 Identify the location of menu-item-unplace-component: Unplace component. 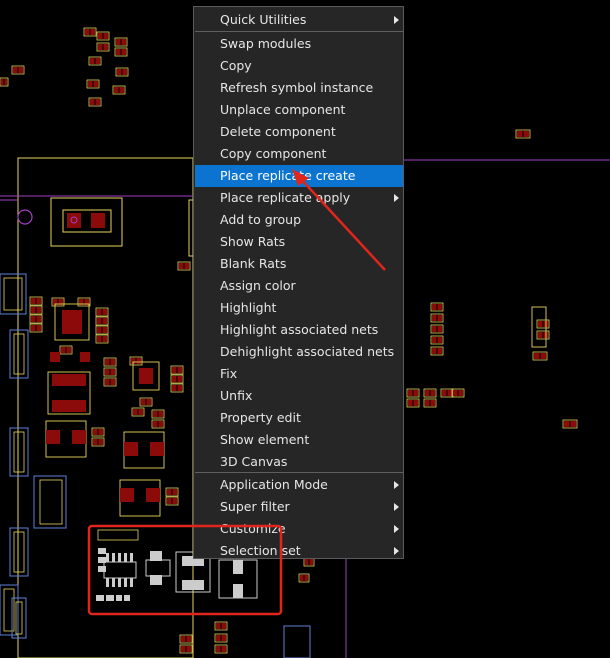
(299, 110).